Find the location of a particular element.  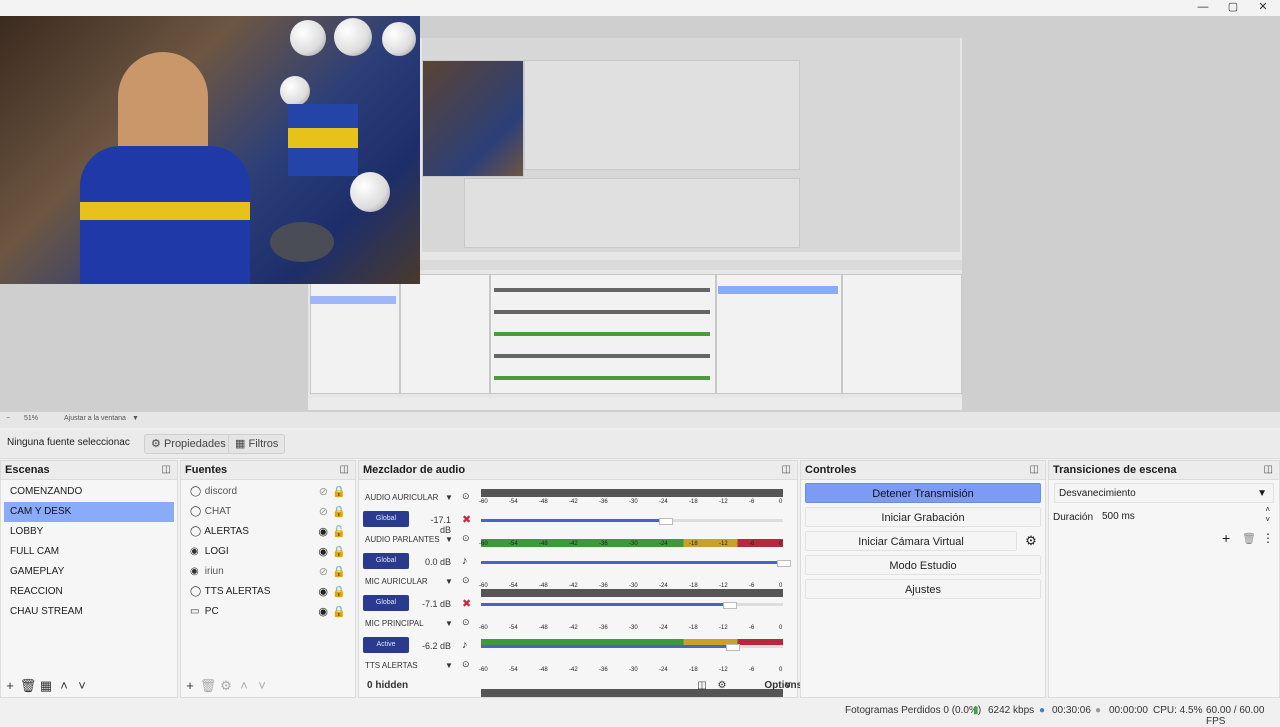

studio-mode-button: Modo Estudio is located at coordinates (923, 565).